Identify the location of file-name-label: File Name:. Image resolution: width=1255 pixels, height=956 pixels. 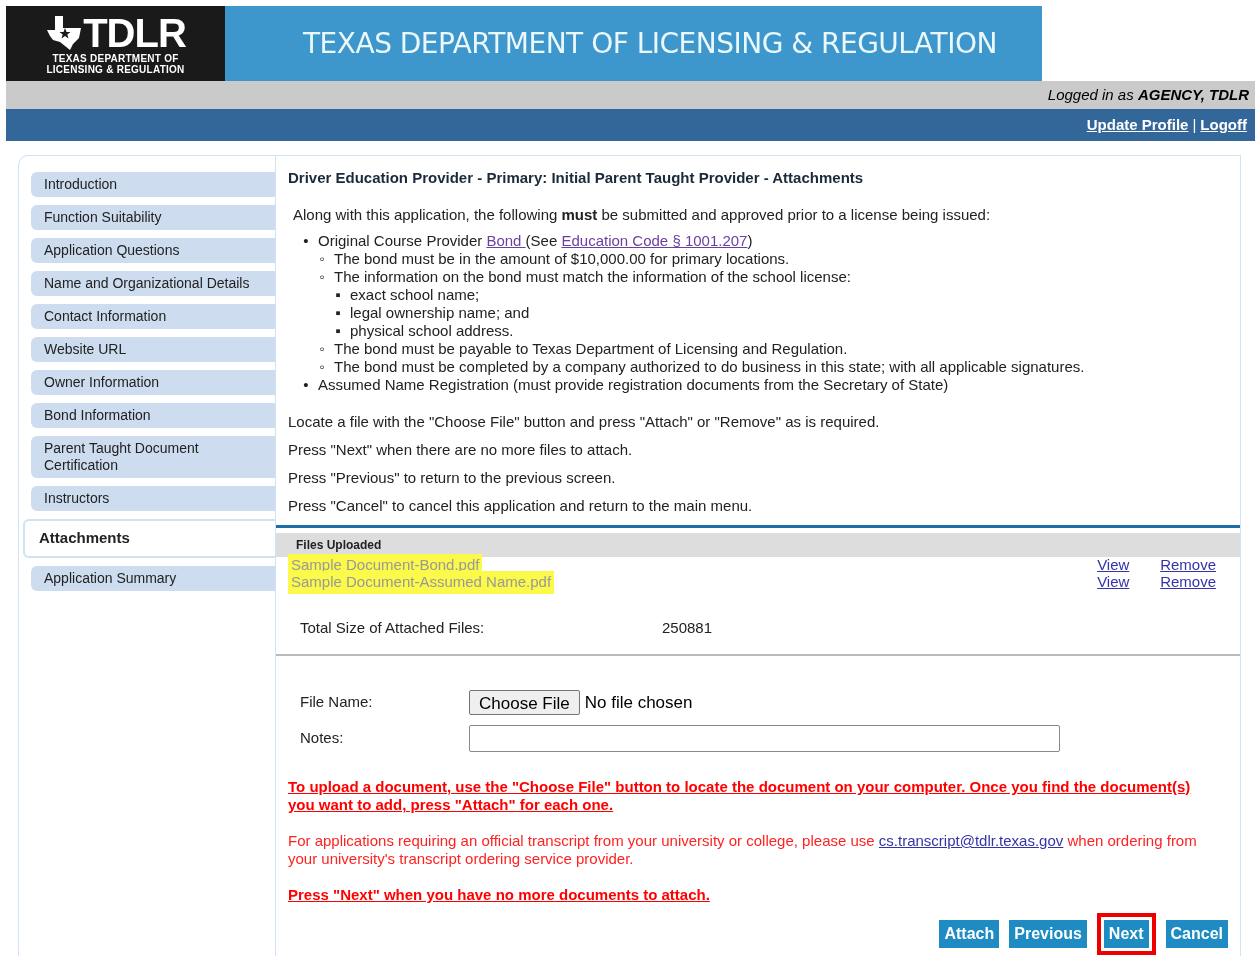
(337, 702).